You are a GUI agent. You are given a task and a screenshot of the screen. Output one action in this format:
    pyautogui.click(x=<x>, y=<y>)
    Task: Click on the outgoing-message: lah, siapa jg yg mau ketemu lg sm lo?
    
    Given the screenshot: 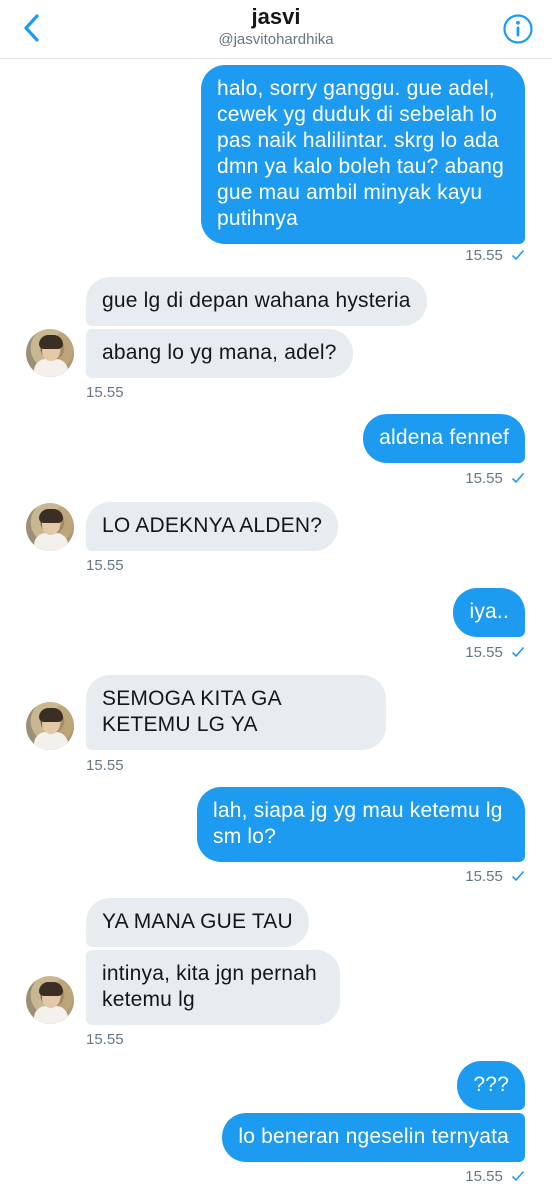 What is the action you would take?
    pyautogui.click(x=361, y=824)
    